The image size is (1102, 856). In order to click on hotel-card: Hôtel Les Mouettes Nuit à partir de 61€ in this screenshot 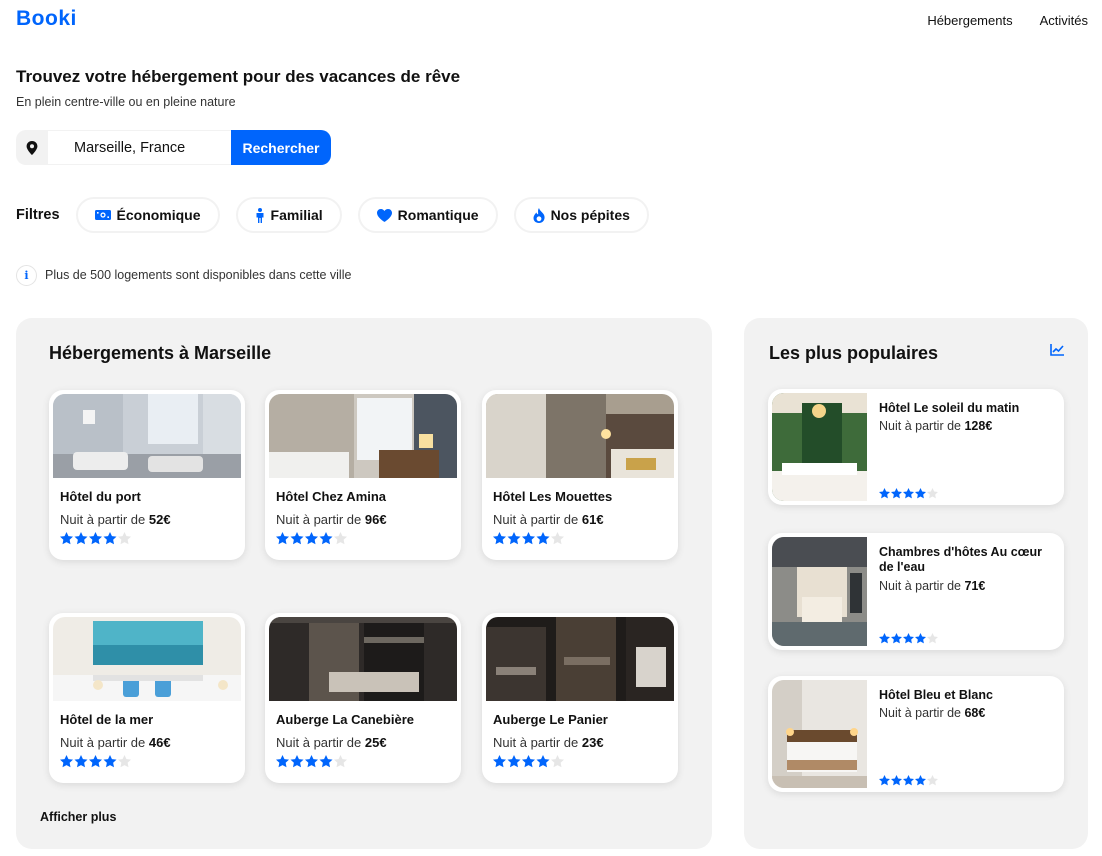, I will do `click(580, 475)`.